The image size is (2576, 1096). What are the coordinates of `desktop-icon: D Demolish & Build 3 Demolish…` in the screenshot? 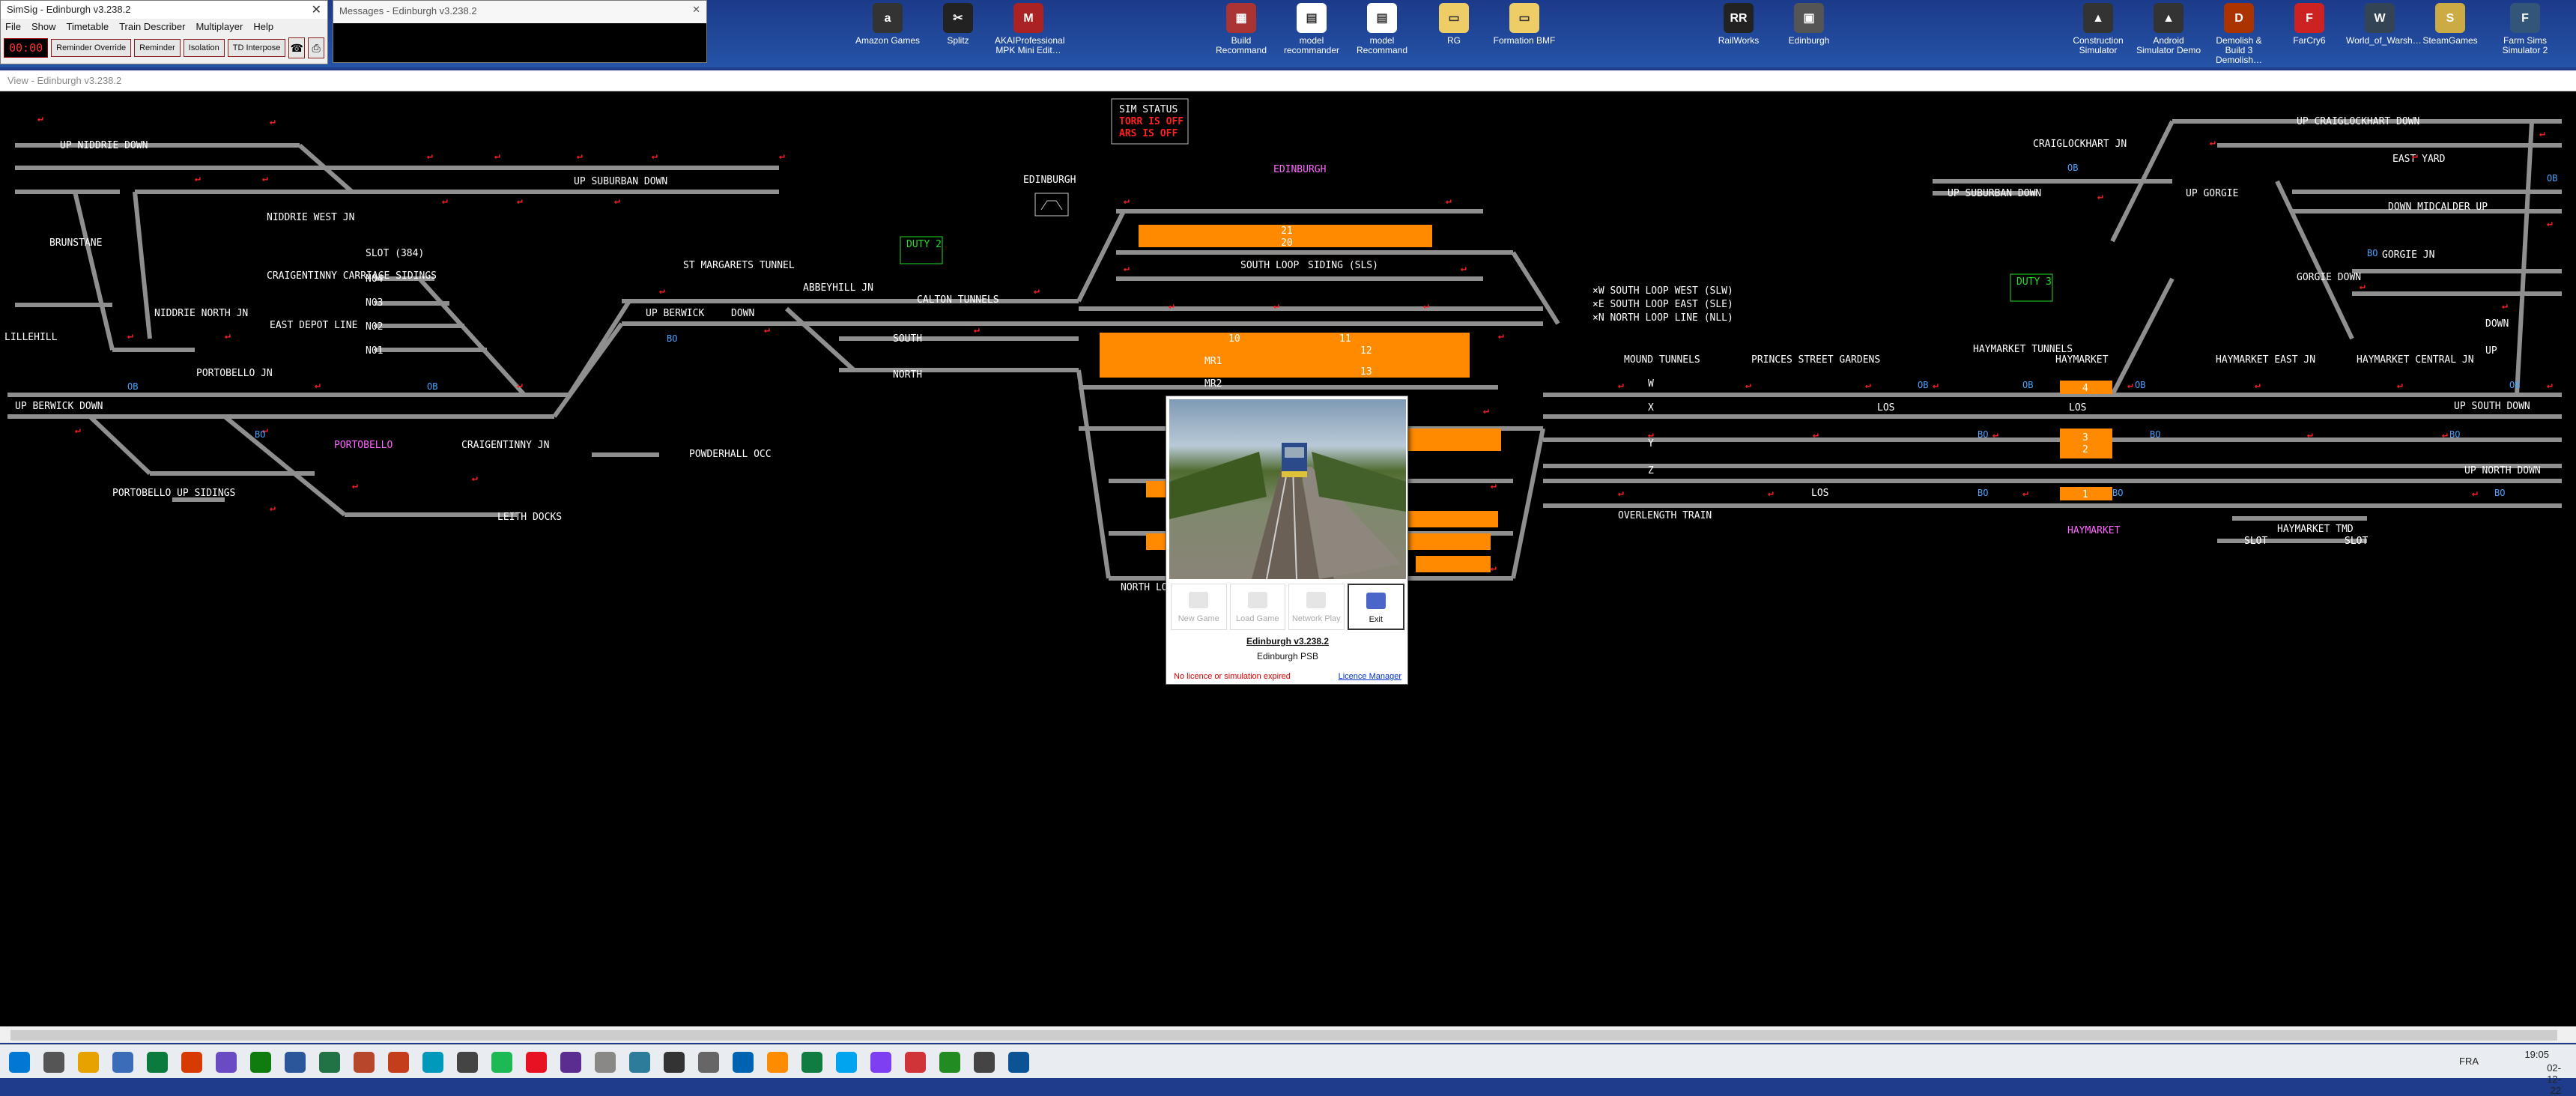 It's located at (2239, 34).